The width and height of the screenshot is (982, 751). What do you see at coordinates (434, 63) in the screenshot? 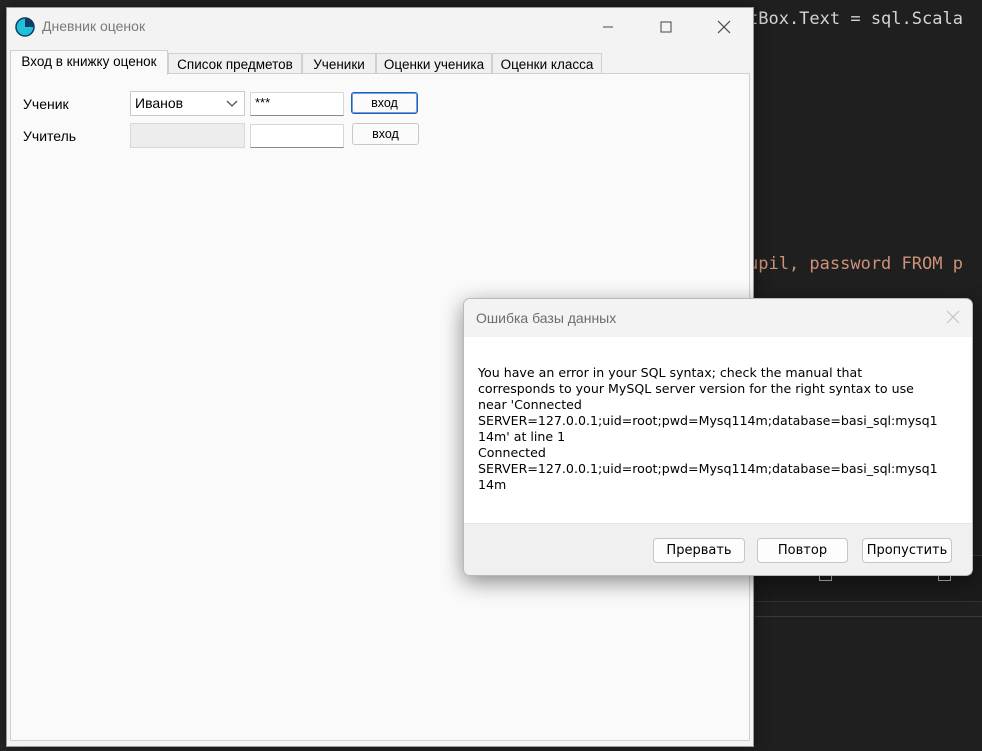
I see `tab-student-grades: Оценки ученика` at bounding box center [434, 63].